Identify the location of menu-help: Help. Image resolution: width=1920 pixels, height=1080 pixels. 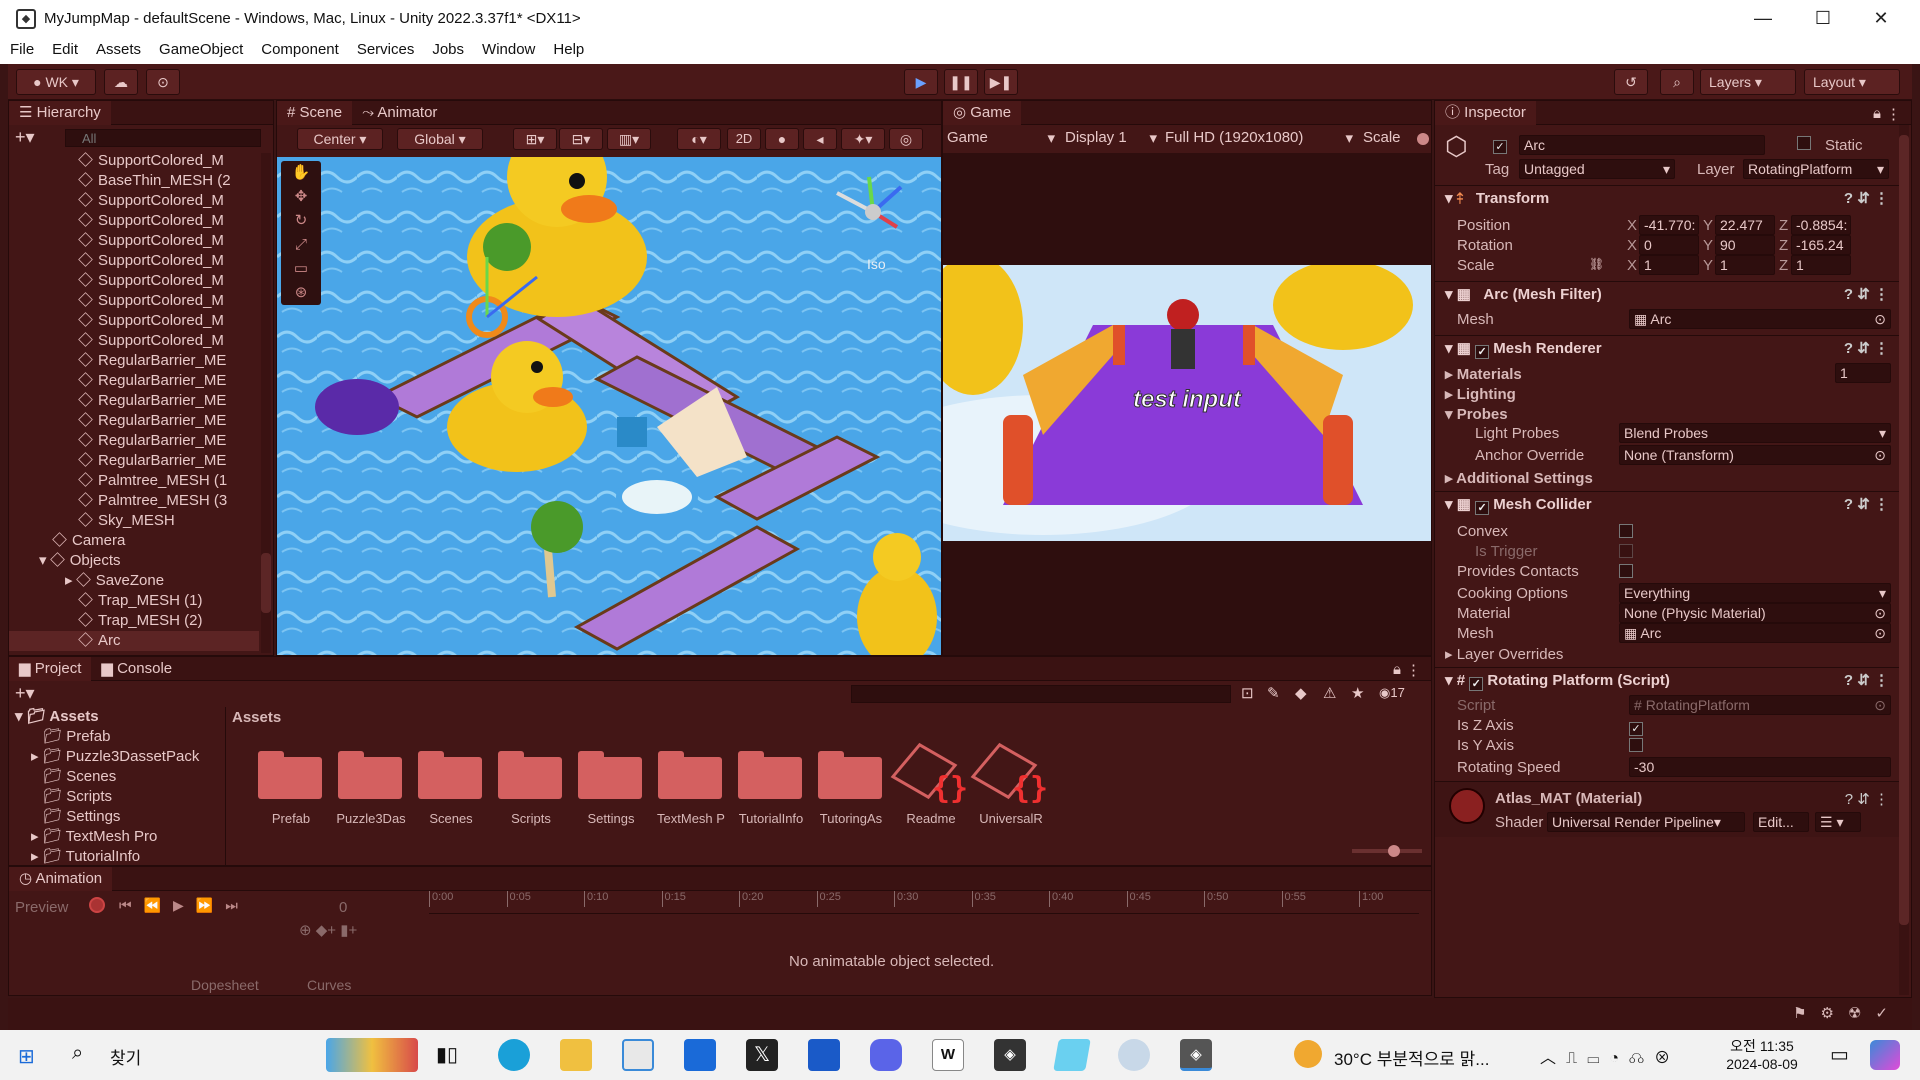
(567, 48).